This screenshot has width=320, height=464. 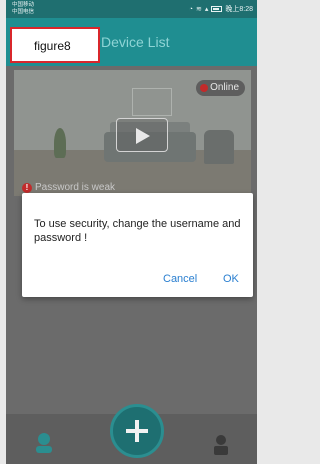 I want to click on camera-preview-chair, so click(x=219, y=147).